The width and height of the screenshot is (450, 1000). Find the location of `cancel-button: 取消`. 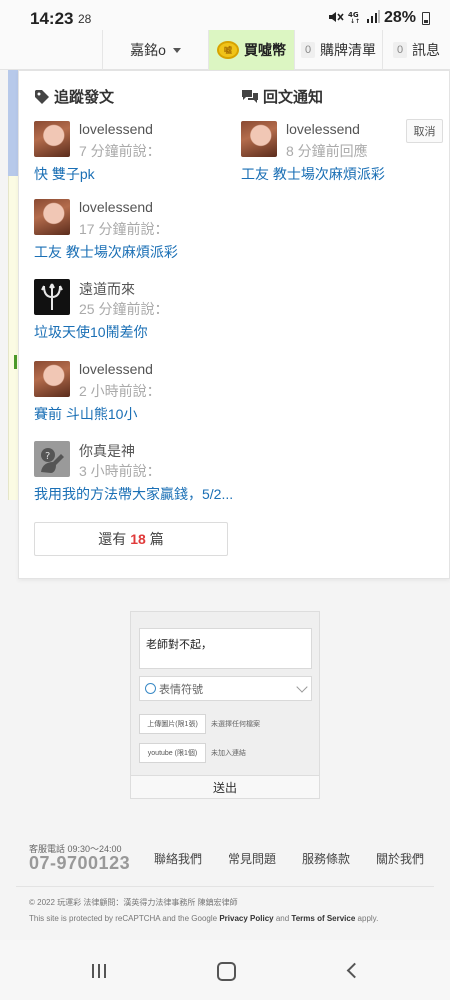

cancel-button: 取消 is located at coordinates (424, 131).